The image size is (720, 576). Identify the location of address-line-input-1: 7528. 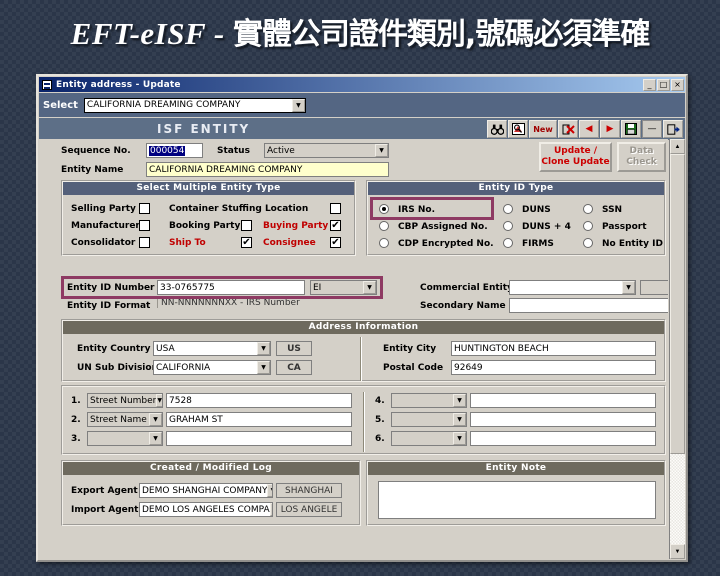
(259, 400).